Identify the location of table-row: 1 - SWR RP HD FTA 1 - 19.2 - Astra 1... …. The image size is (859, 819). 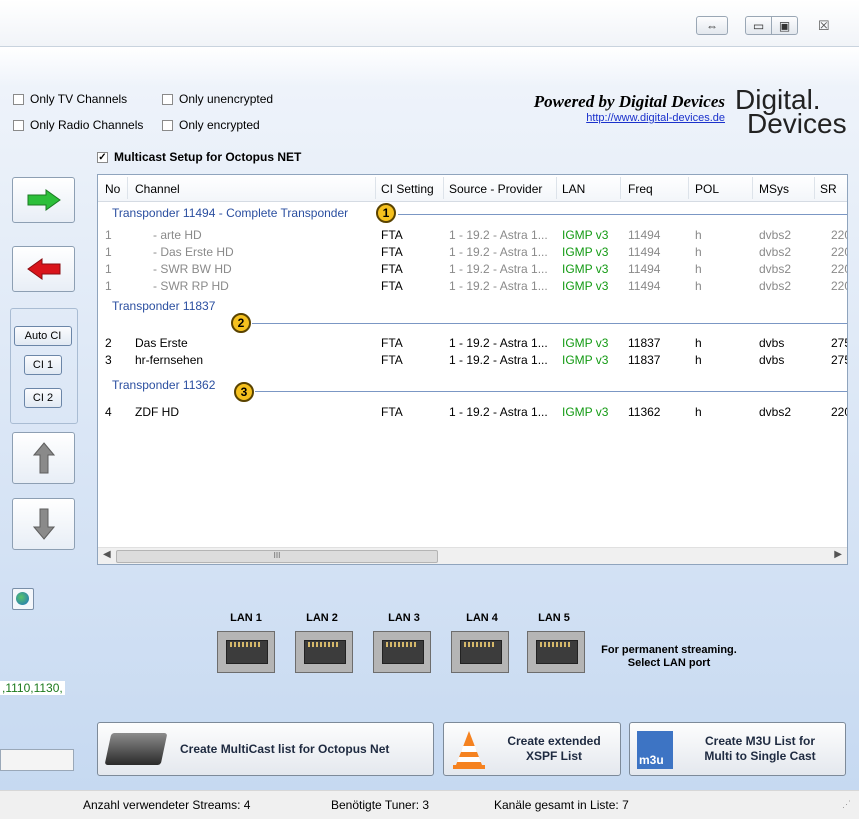
(472, 286).